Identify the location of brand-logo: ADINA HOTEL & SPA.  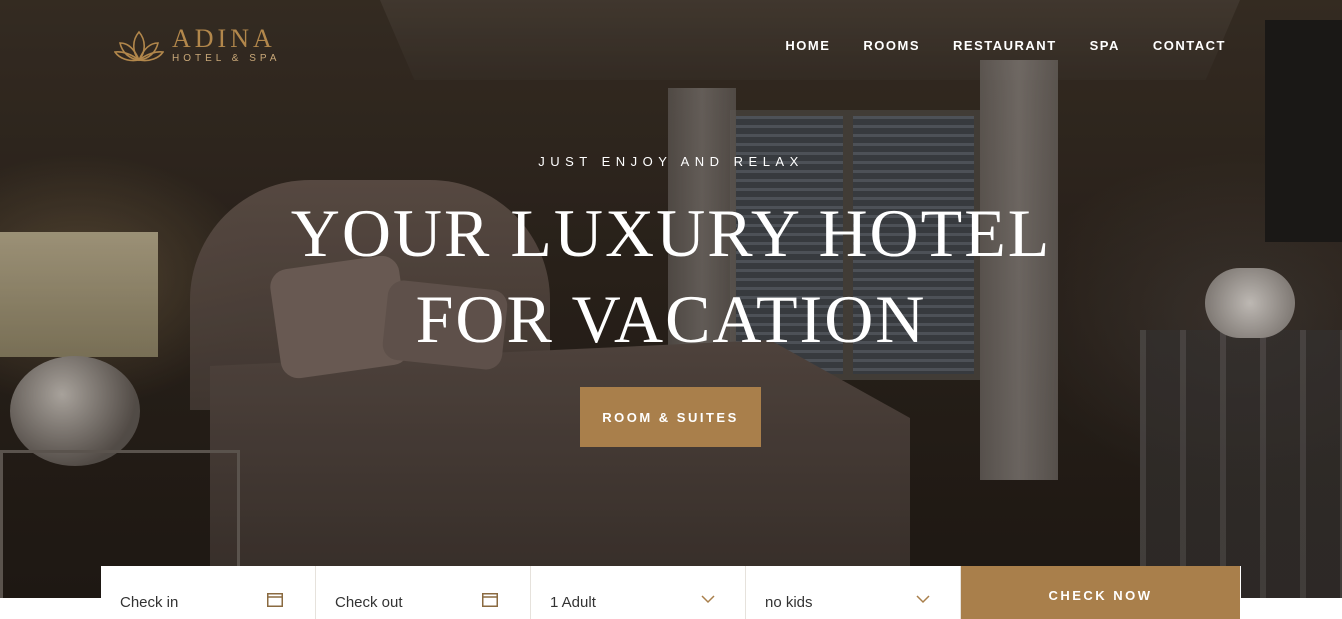
(197, 46).